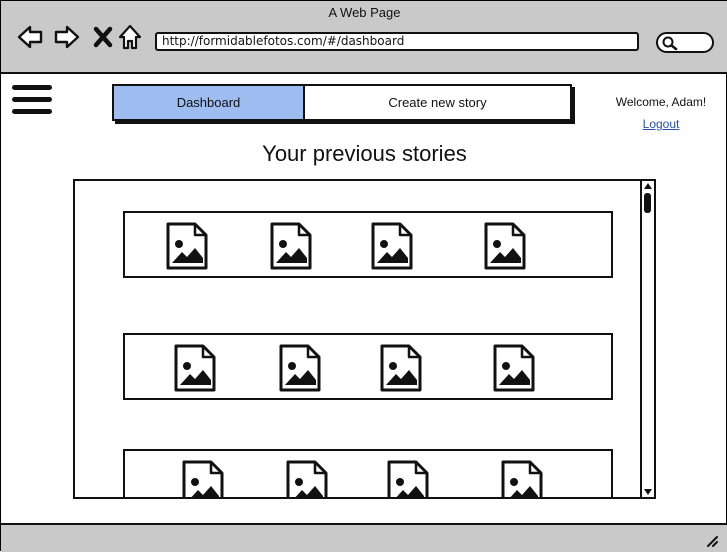 Image resolution: width=727 pixels, height=552 pixels. What do you see at coordinates (67, 37) in the screenshot?
I see `forward-arrow-icon` at bounding box center [67, 37].